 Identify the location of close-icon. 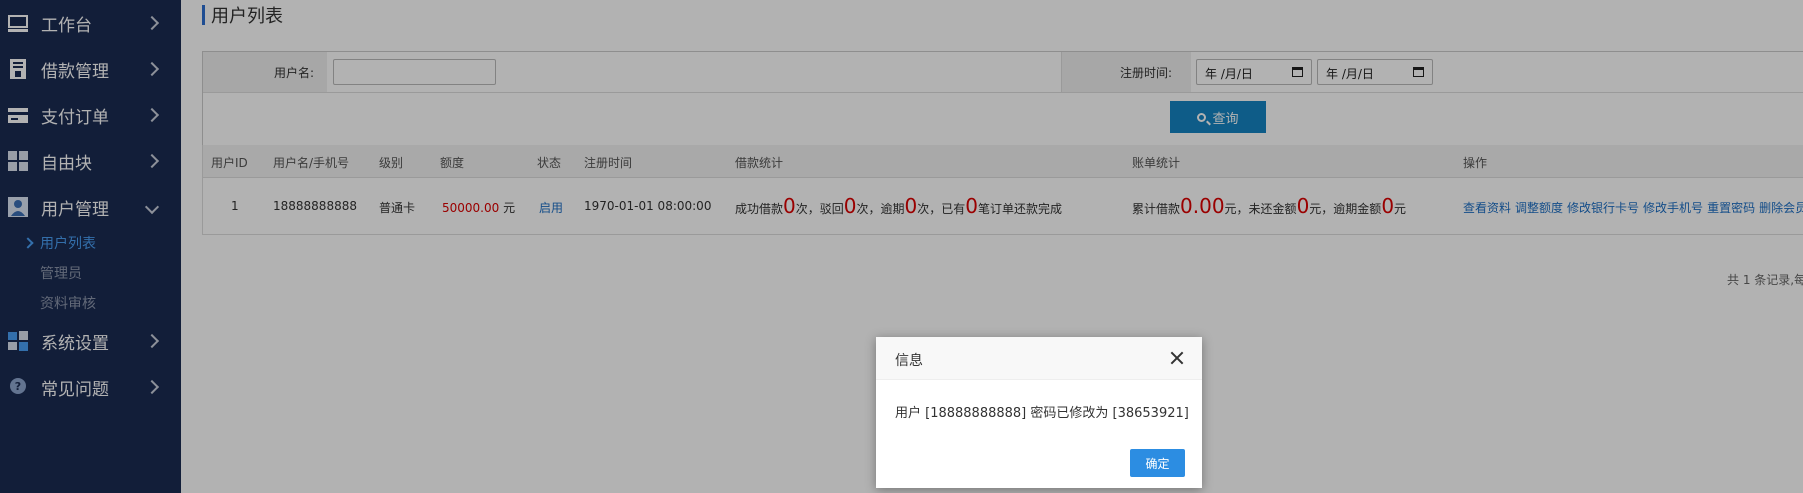
(1177, 358).